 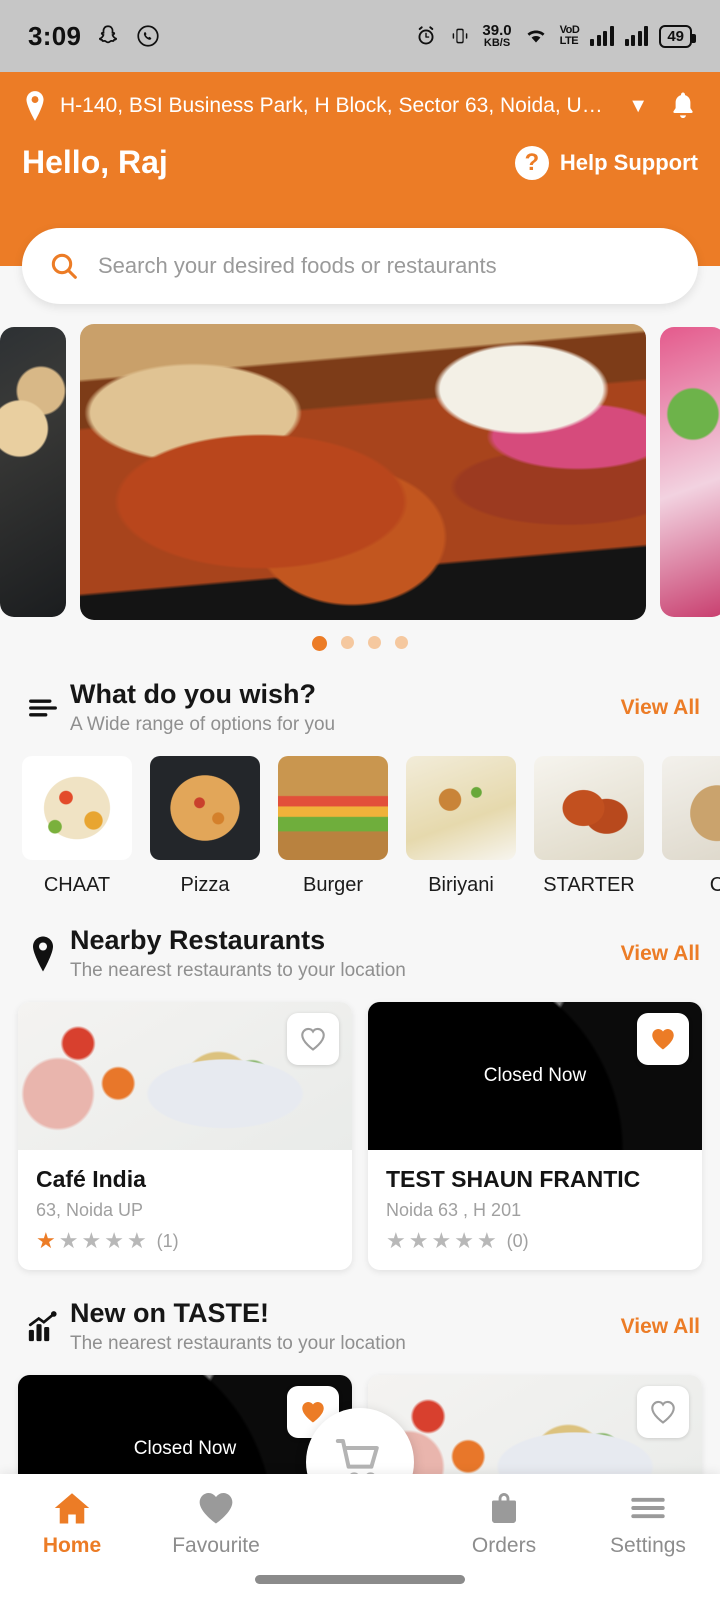 What do you see at coordinates (683, 106) in the screenshot?
I see `bell-icon` at bounding box center [683, 106].